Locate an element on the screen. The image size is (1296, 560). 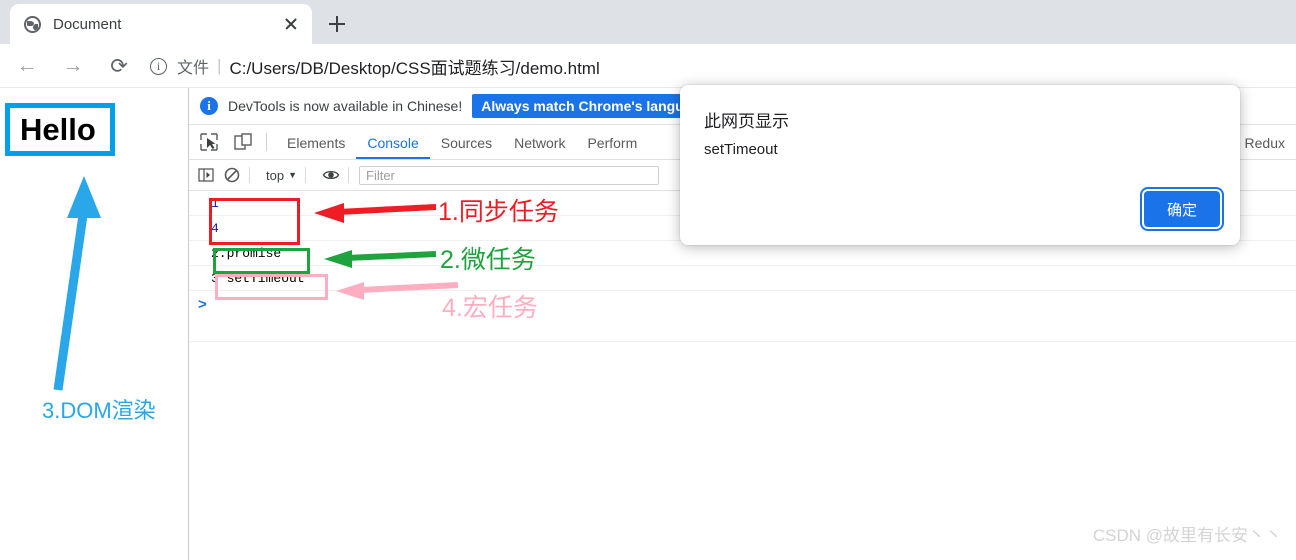
console-context-label: top is located at coordinates (275, 175).